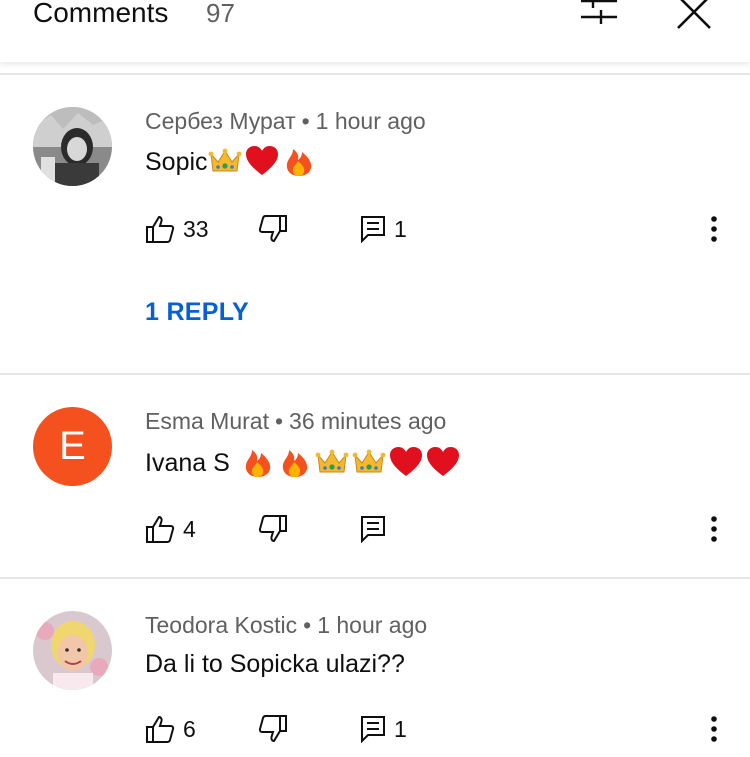 Image resolution: width=750 pixels, height=757 pixels. I want to click on comment-meta: Esma Murat • 36 minutes ago, so click(295, 421).